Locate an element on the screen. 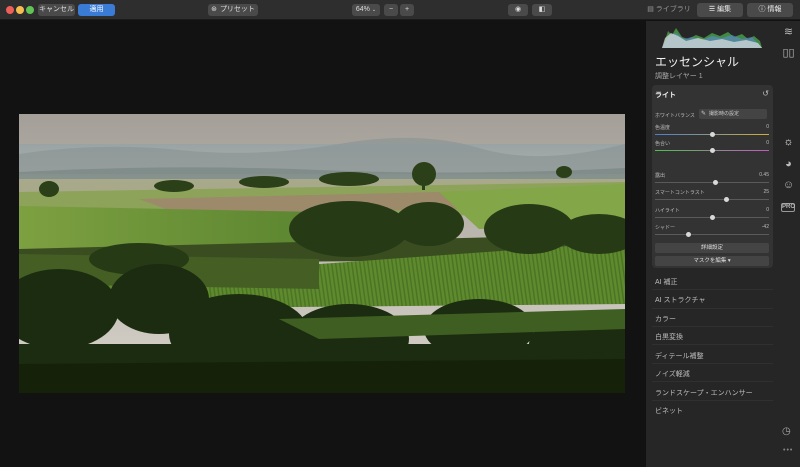 The height and width of the screenshot is (467, 800). preview-toggle-button: ◉ is located at coordinates (518, 10).